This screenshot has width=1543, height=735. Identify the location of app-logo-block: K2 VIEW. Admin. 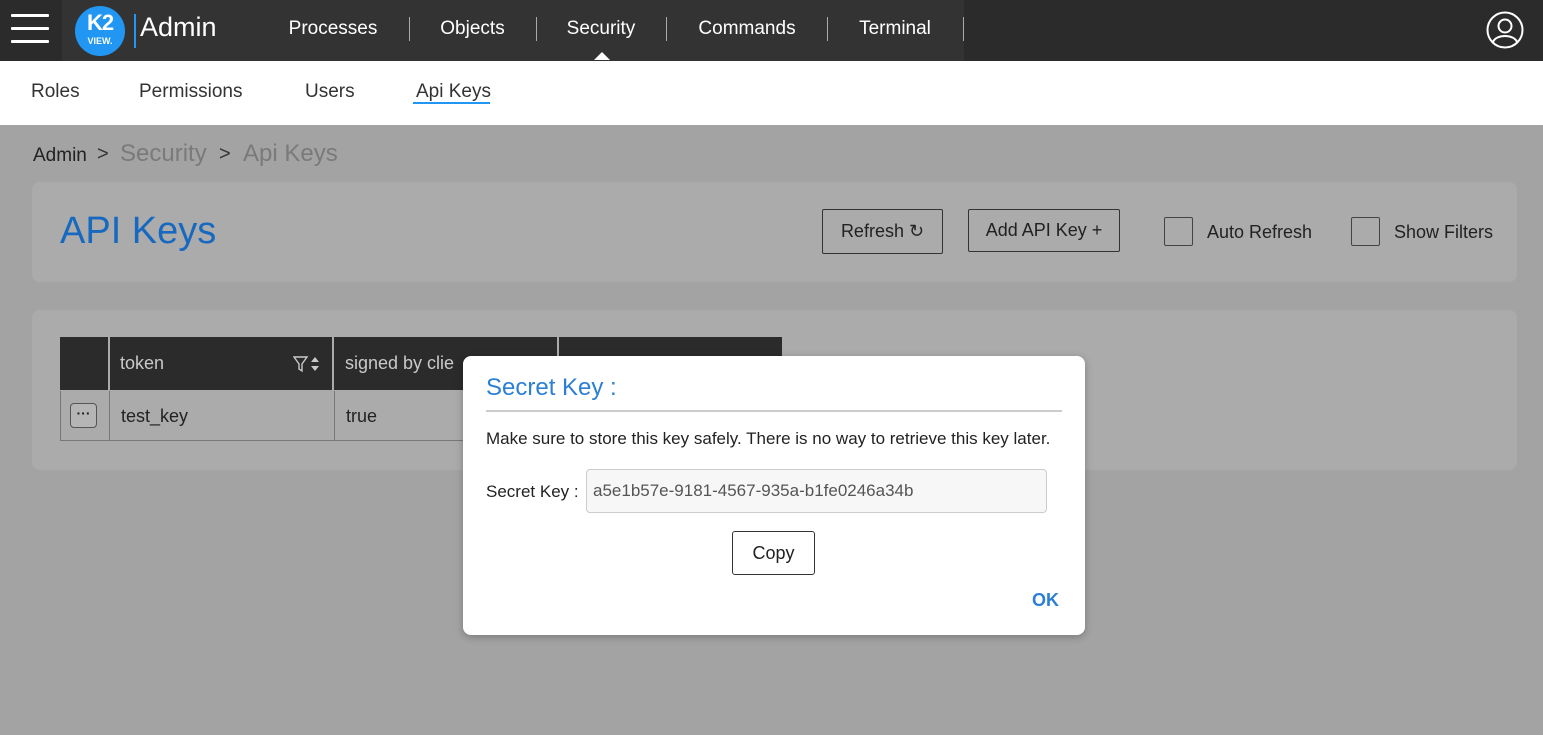
(160, 30).